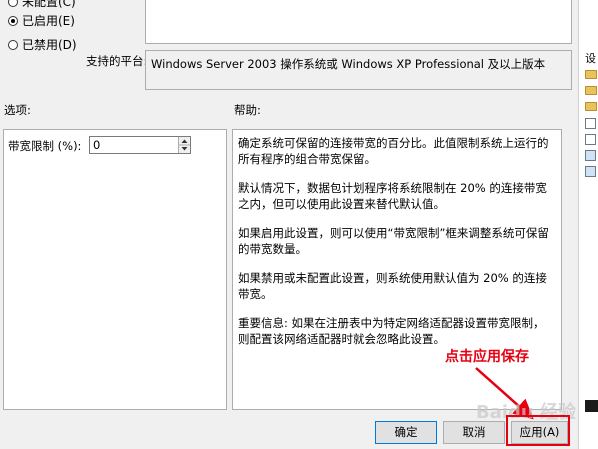 This screenshot has width=598, height=449. I want to click on help-paragraph: 确定系统可保留的连接带宽的百分比。此值限制系统上运行的所有程序的组合带宽保留。, so click(393, 151).